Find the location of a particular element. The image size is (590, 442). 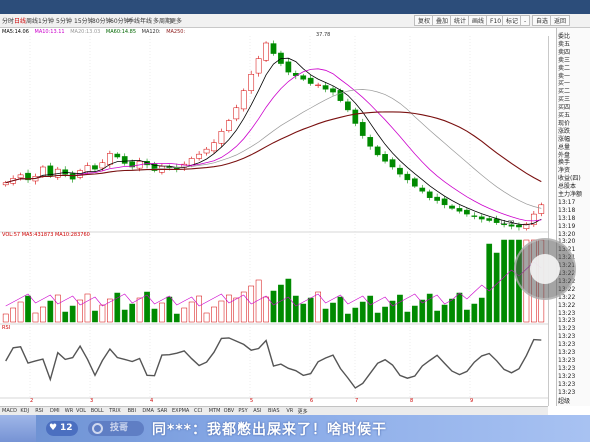

indicator-tab: KDJ is located at coordinates (24, 411).